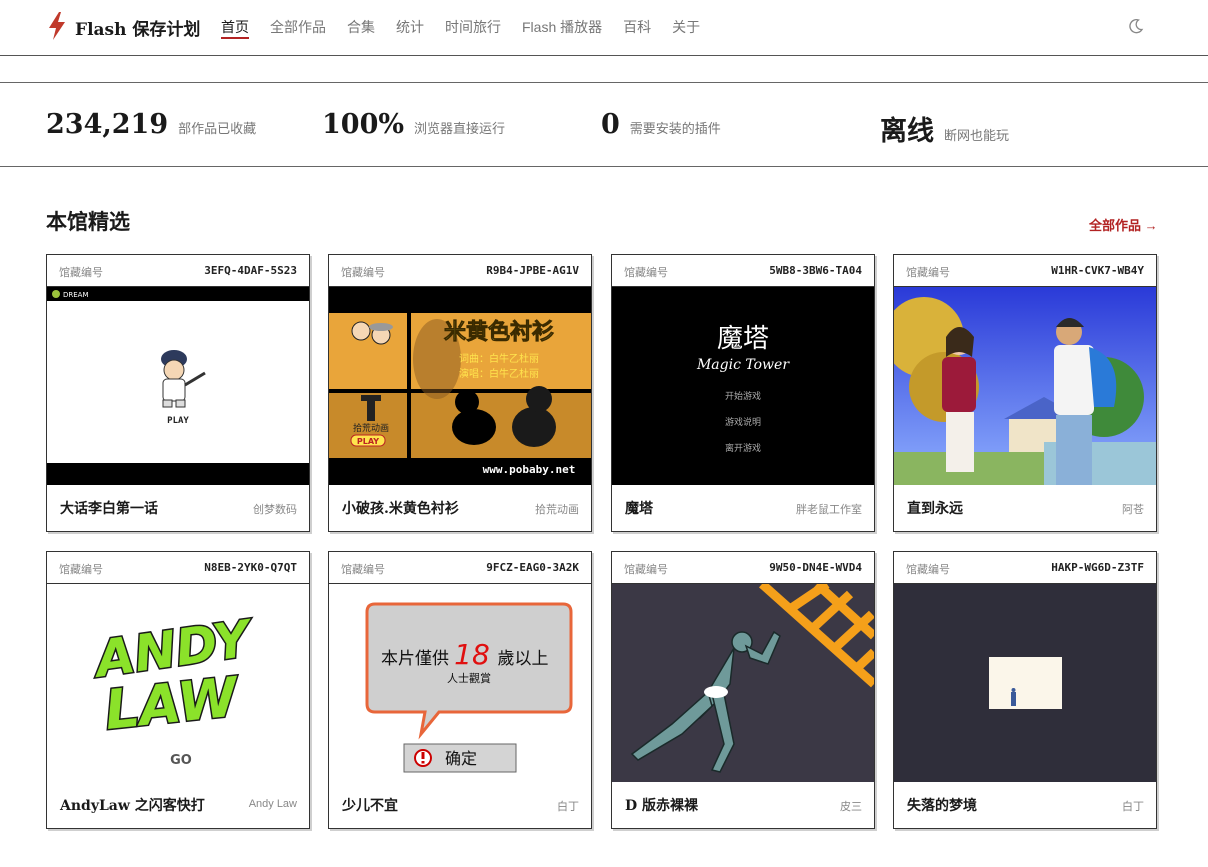  I want to click on collection-id: R9B4-JPBE-AG1V, so click(532, 270).